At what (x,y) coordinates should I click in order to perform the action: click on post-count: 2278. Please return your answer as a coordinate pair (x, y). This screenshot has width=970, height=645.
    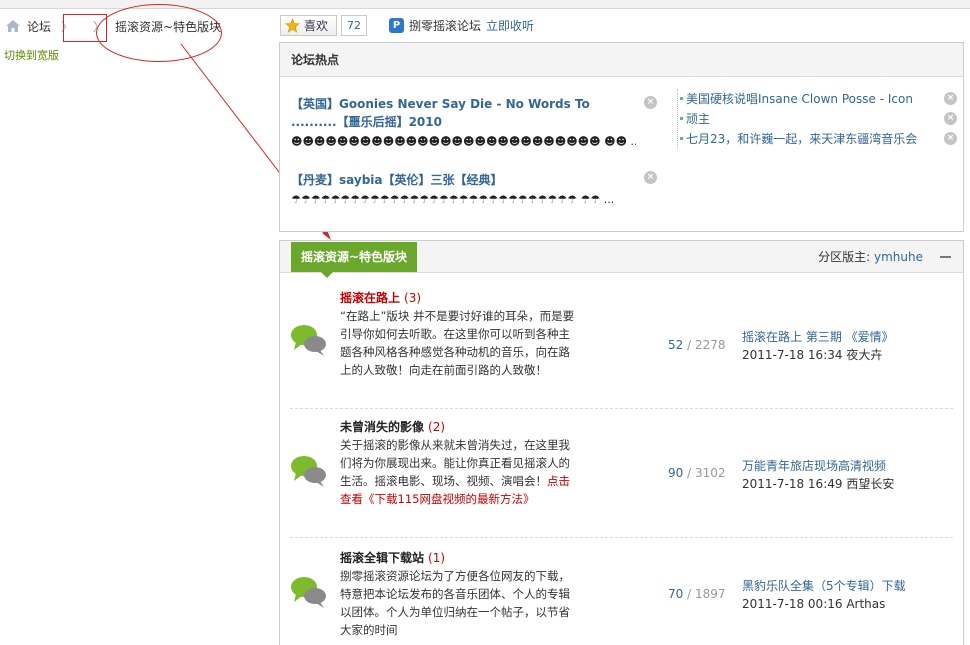
    Looking at the image, I should click on (710, 345).